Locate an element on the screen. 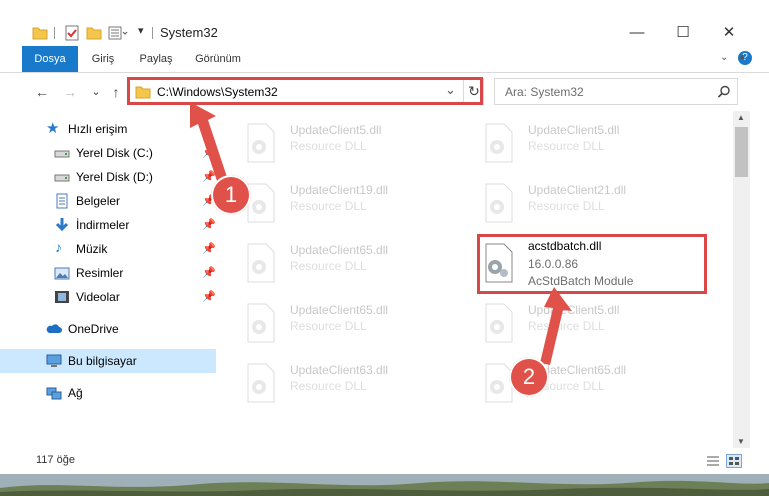  vertical-scrollbar: ▲ ▼ is located at coordinates (741, 281).